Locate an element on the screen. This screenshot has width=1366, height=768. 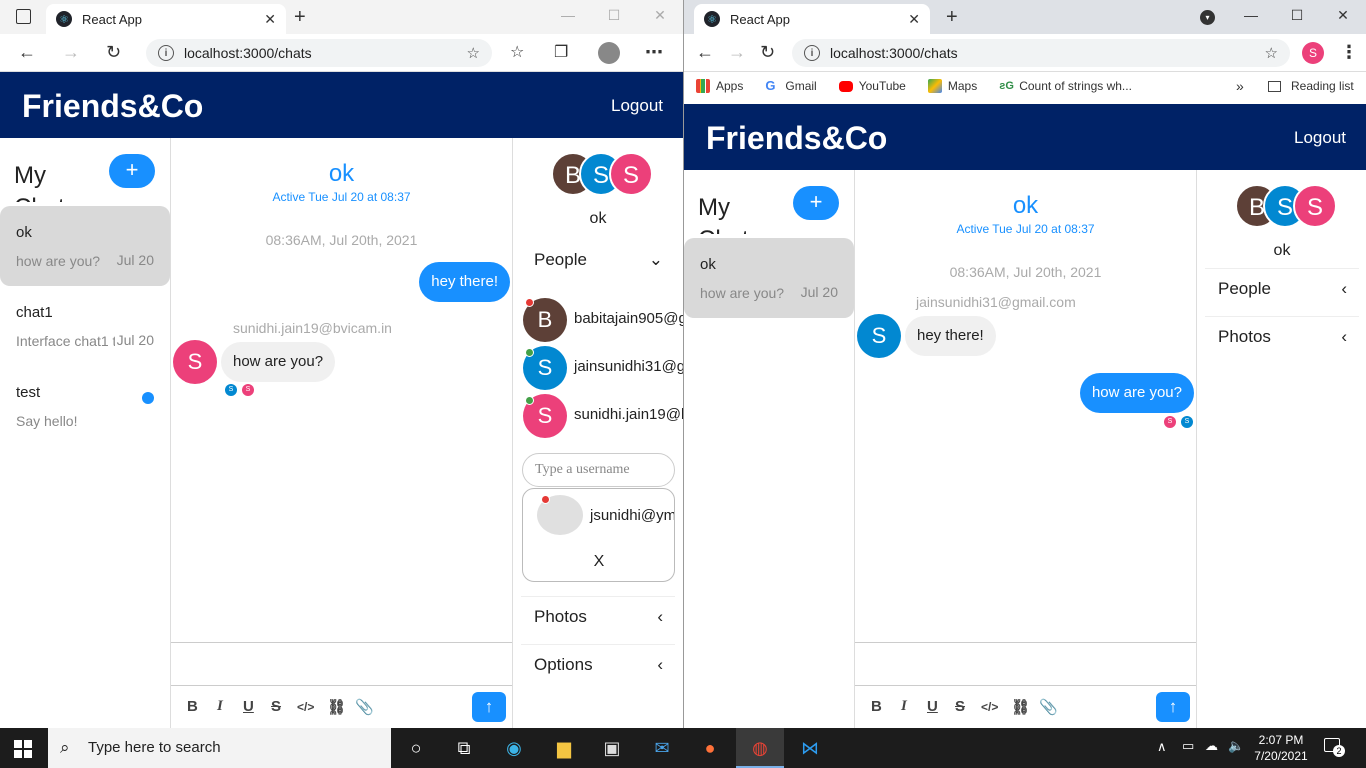
bookmark-maps: Maps is located at coordinates (952, 86).